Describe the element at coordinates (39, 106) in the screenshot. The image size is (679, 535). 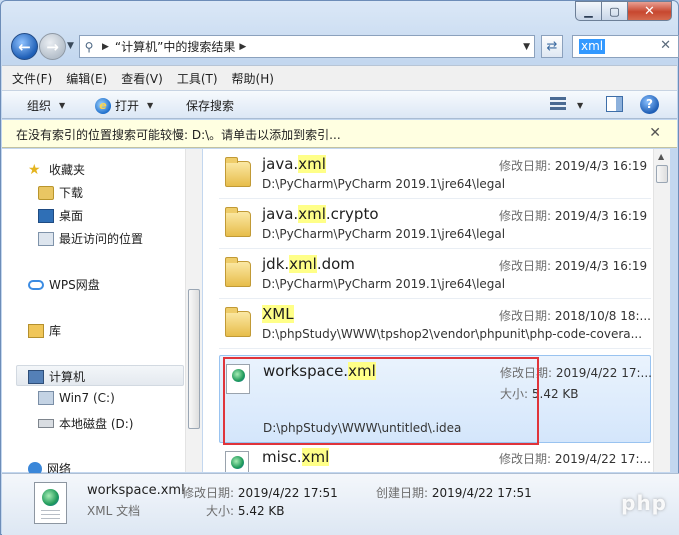
I see `organize-label: 组织` at that location.